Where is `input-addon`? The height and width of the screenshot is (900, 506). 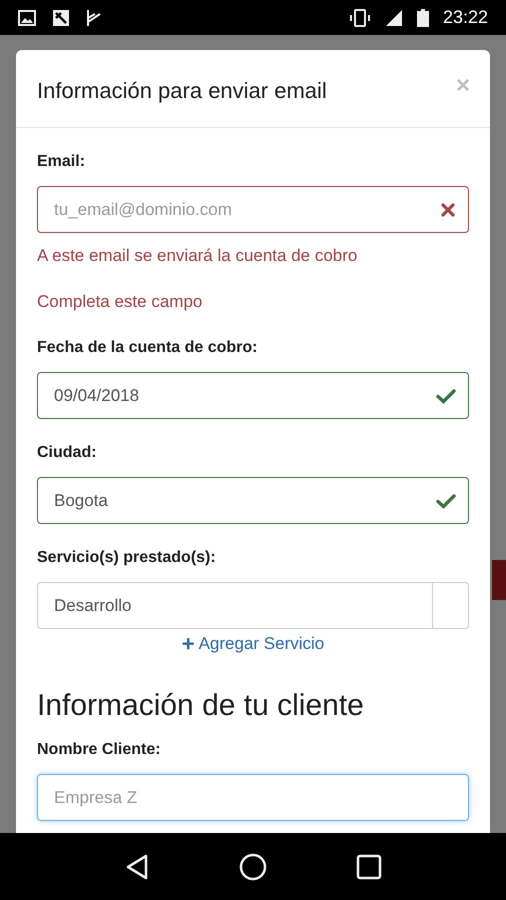
input-addon is located at coordinates (451, 605).